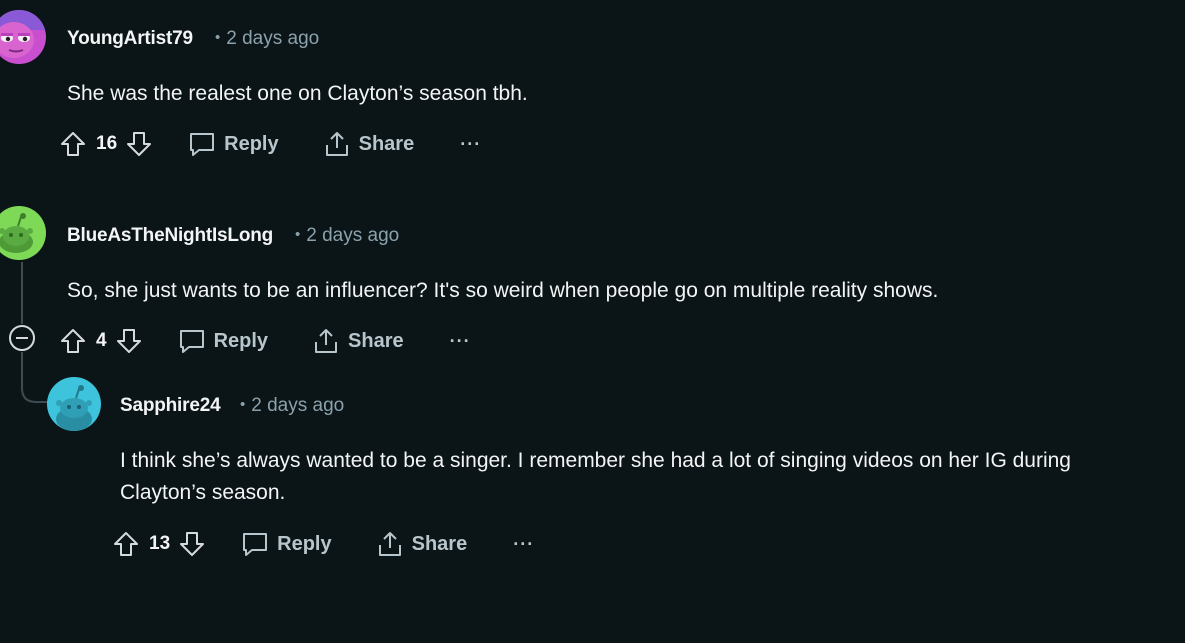  I want to click on vote-group: 16, so click(106, 144).